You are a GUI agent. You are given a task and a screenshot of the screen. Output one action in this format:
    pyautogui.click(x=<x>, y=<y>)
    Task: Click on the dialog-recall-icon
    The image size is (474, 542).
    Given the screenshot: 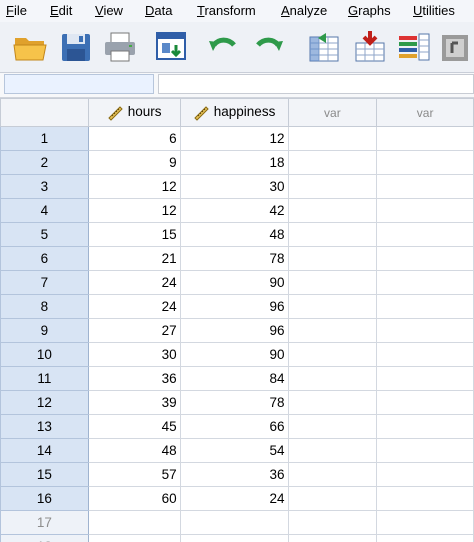 What is the action you would take?
    pyautogui.click(x=172, y=47)
    